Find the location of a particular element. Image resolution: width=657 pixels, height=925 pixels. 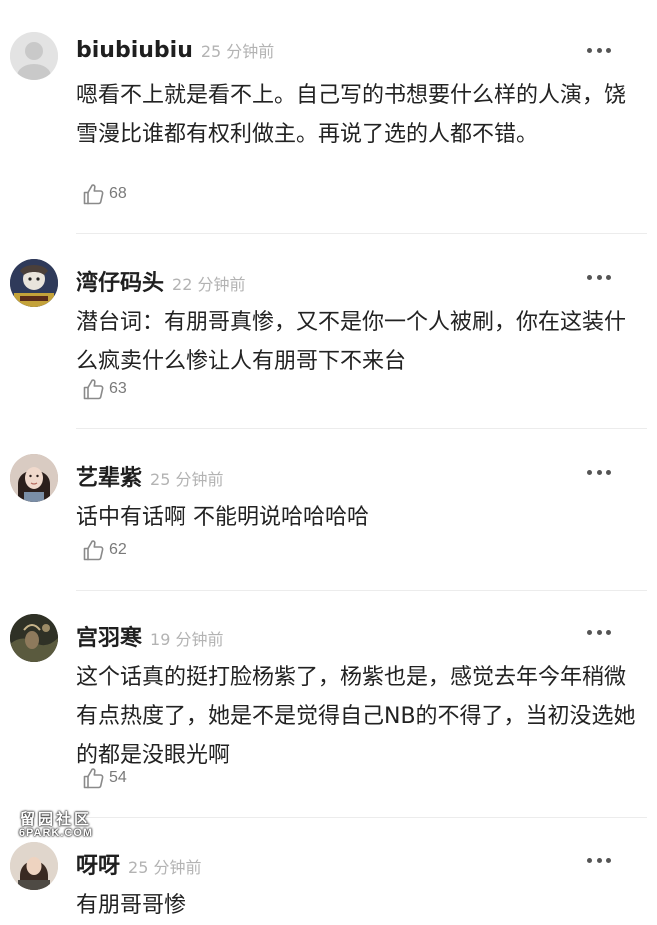

username-text: 宫羽寒 is located at coordinates (109, 638).